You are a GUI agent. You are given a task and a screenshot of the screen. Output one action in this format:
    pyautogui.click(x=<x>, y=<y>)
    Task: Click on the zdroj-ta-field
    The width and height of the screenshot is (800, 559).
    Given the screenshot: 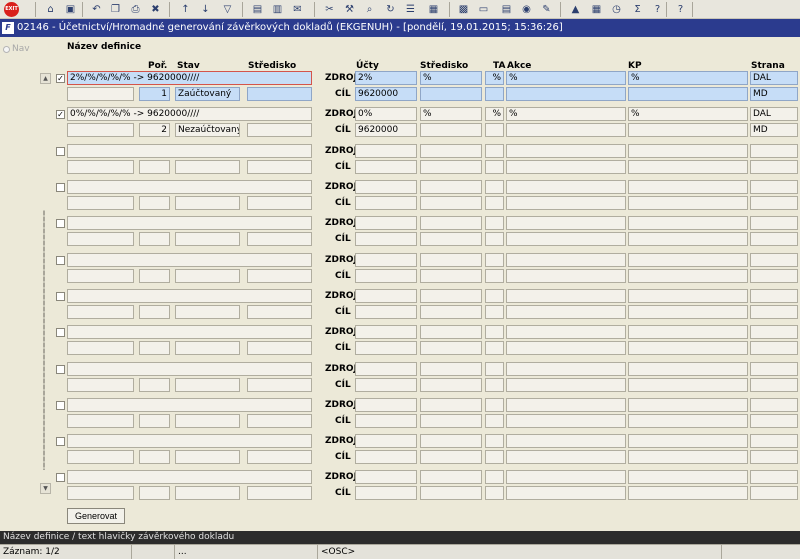 What is the action you would take?
    pyautogui.click(x=494, y=296)
    